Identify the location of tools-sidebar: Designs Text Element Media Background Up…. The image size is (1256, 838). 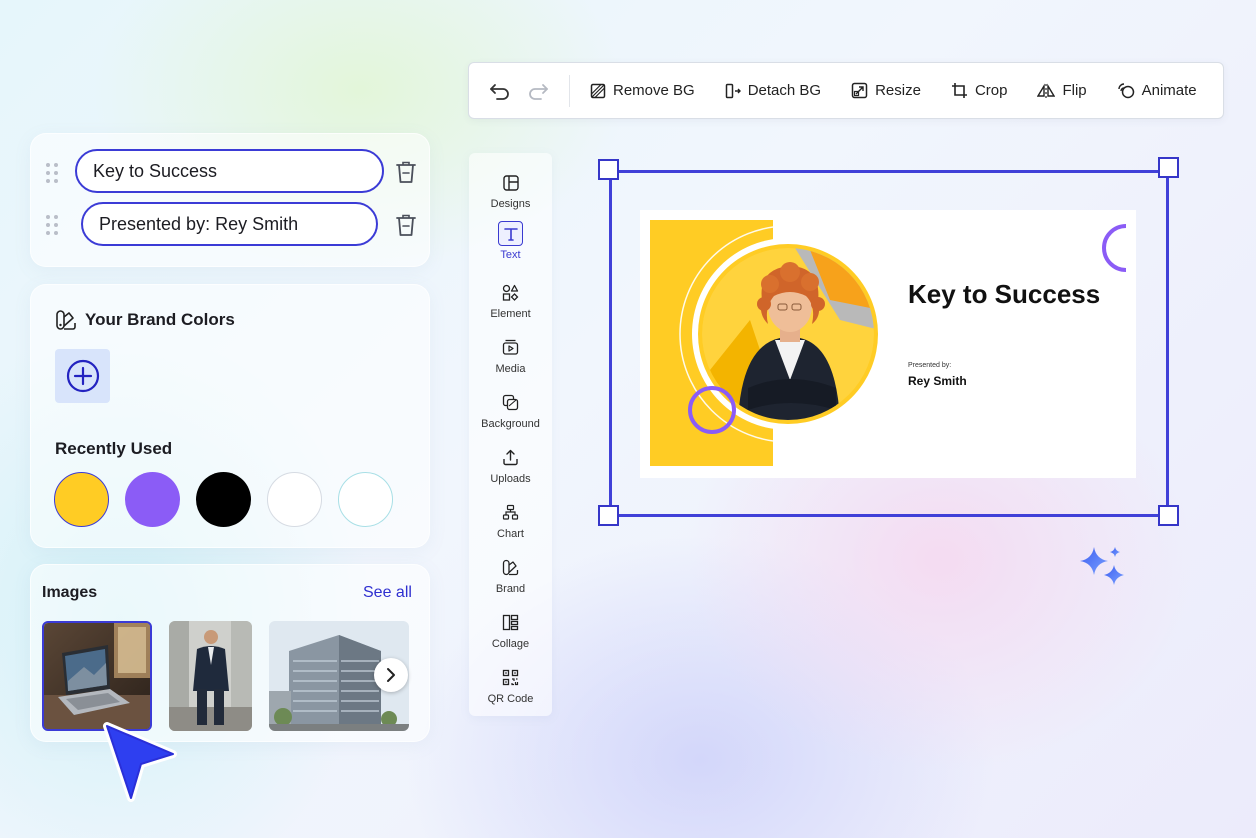
(510, 434).